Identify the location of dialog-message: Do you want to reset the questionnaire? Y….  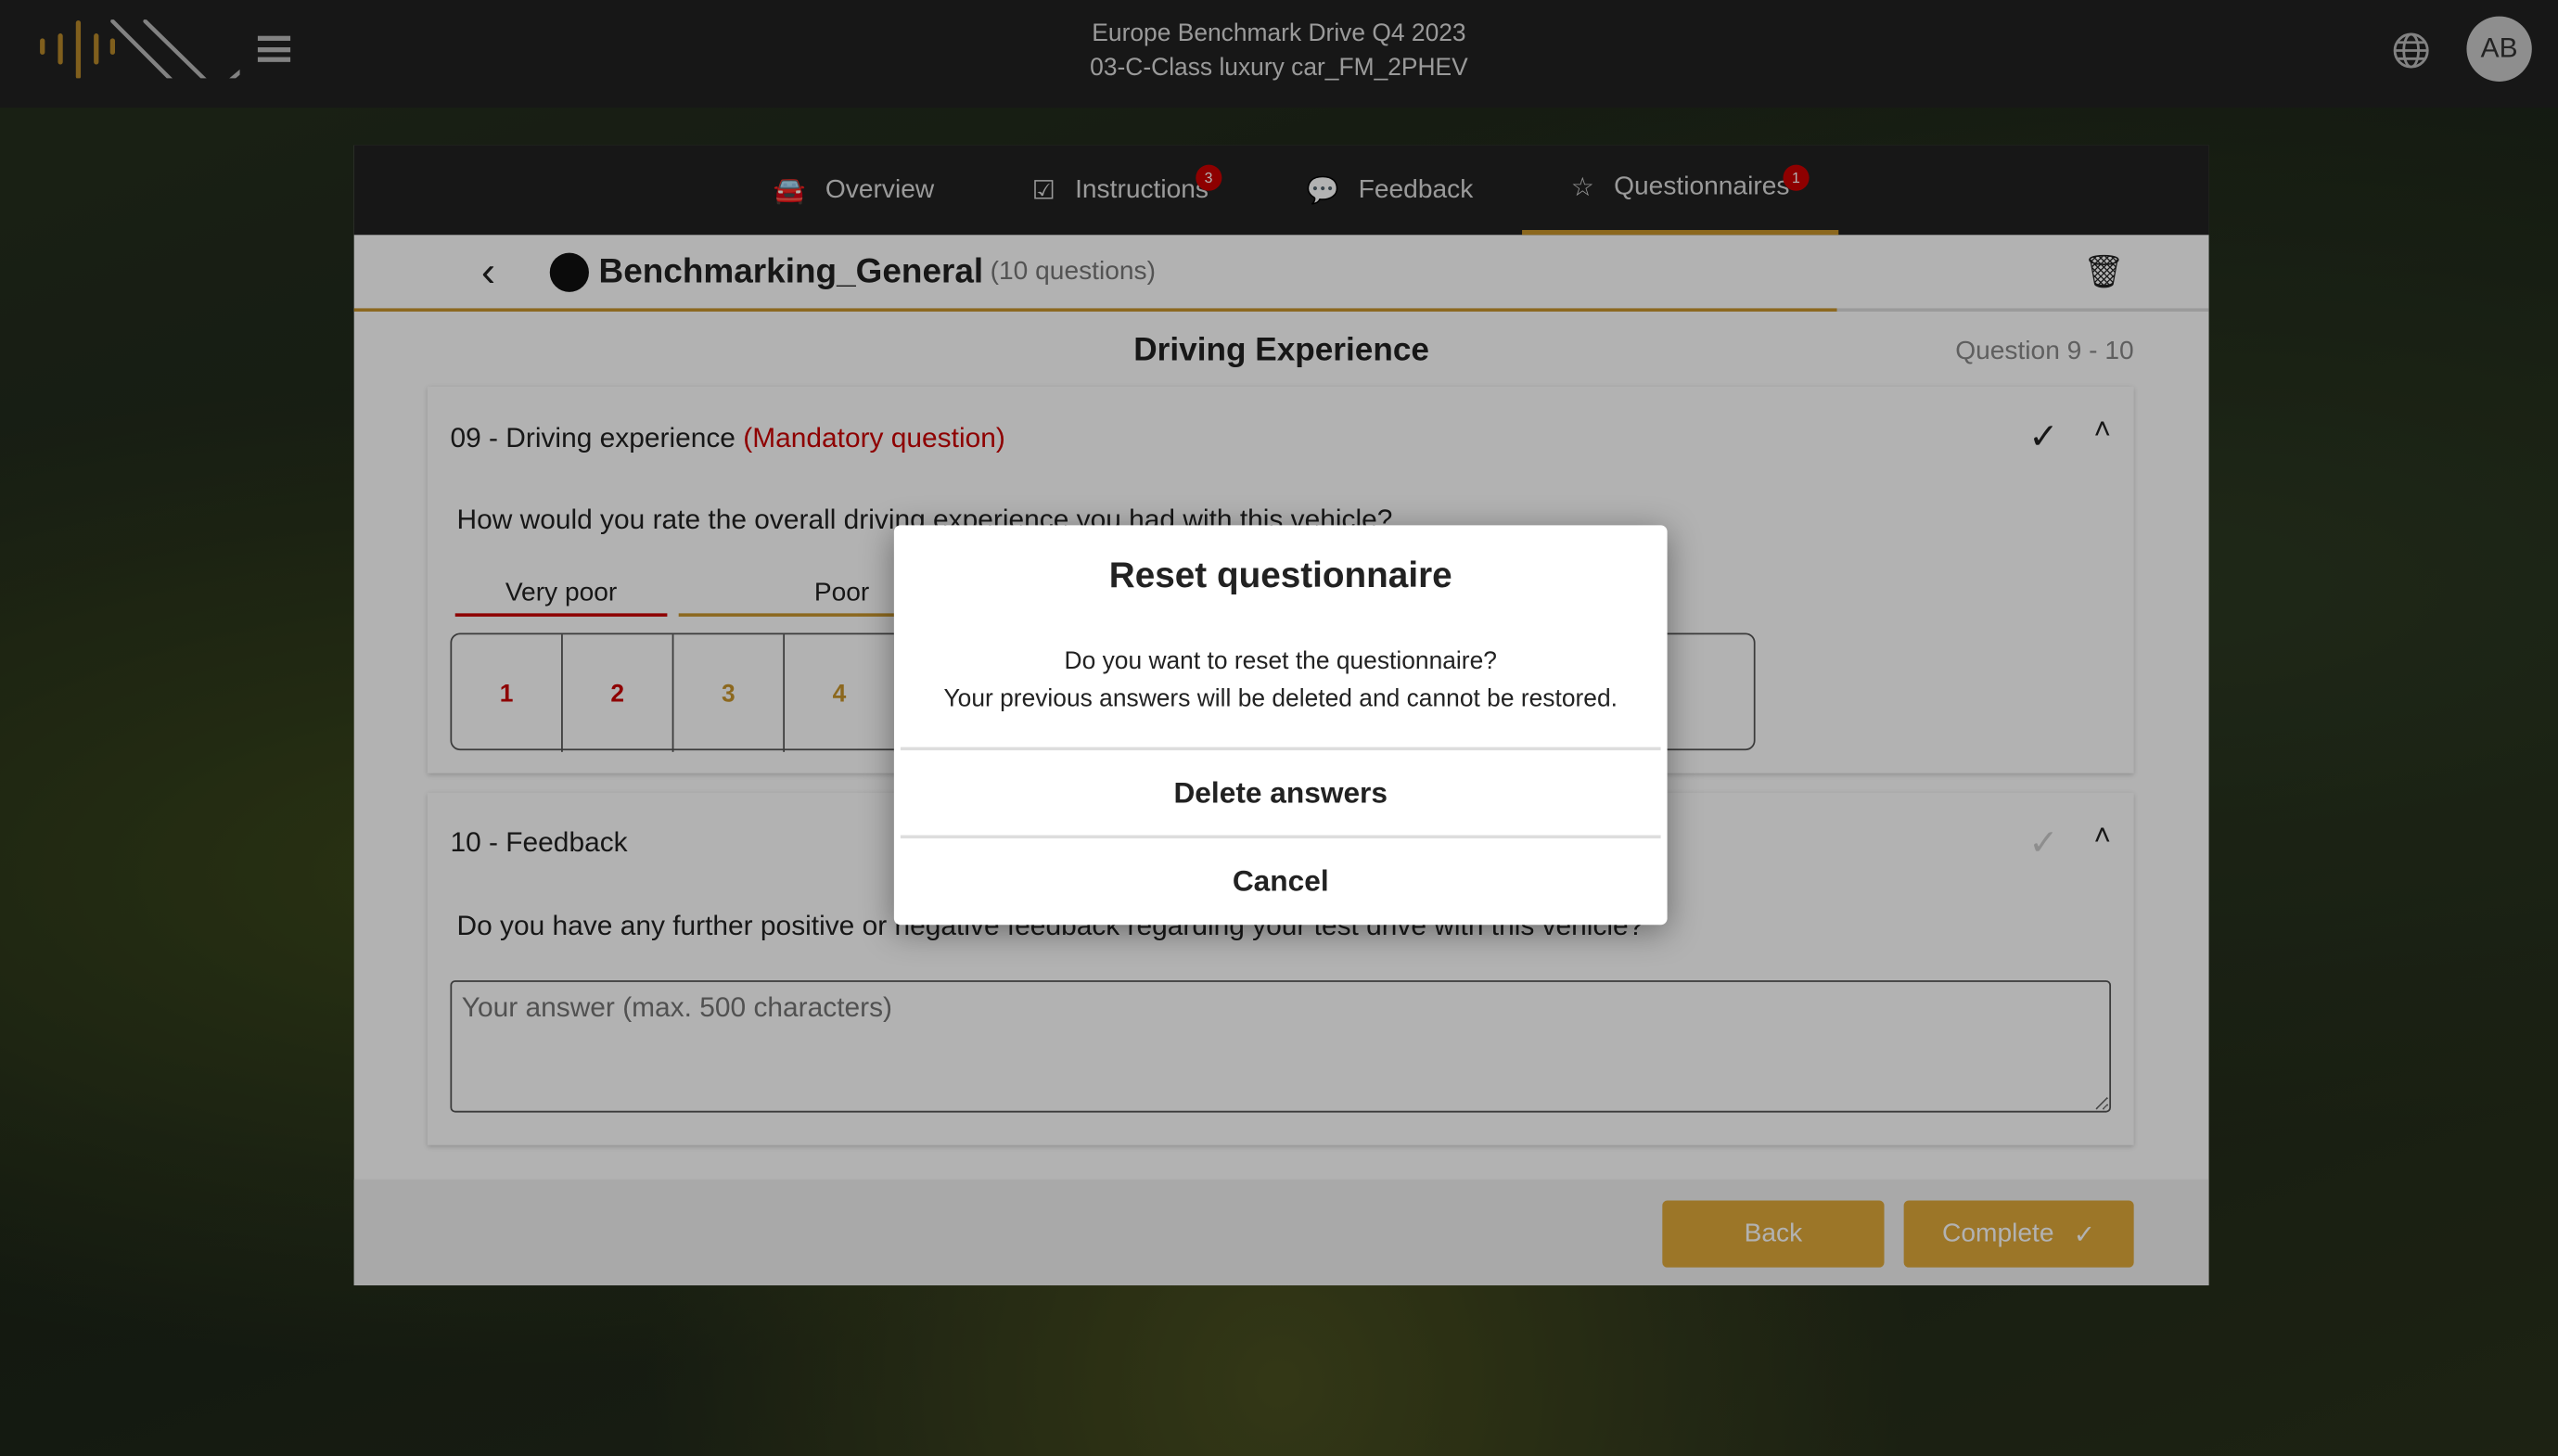
(1280, 680).